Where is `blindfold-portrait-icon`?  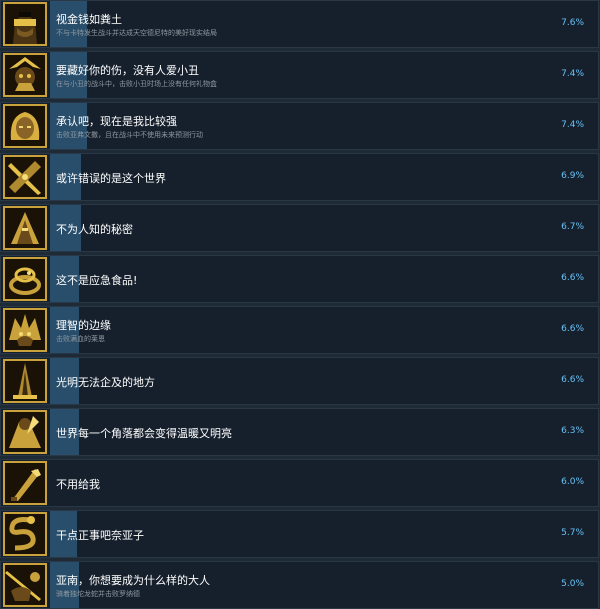
blindfold-portrait-icon is located at coordinates (25, 24).